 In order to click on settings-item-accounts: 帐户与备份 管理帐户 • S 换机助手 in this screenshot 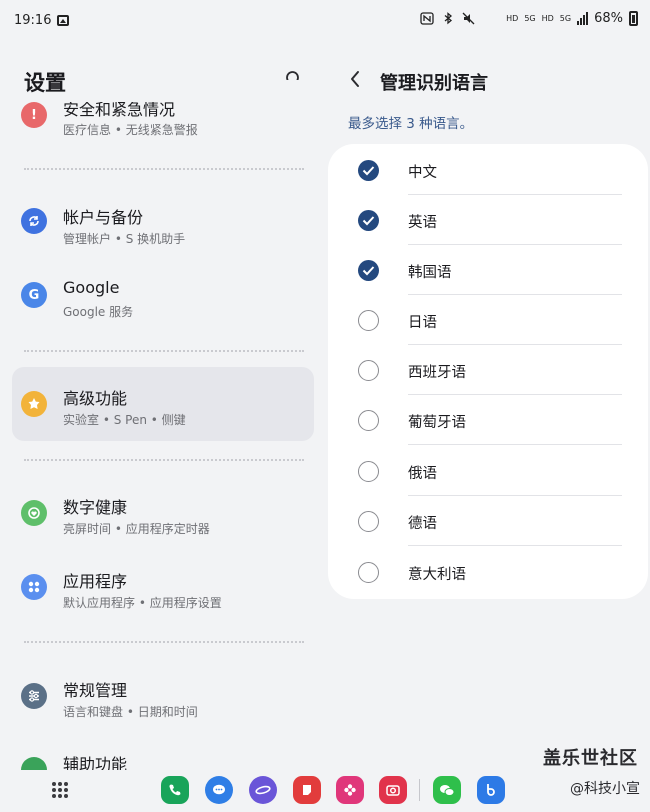, I will do `click(163, 221)`.